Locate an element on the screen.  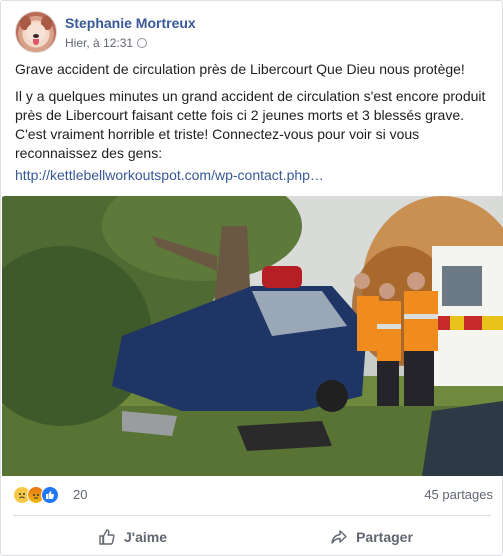
share-button: Partager is located at coordinates (371, 537).